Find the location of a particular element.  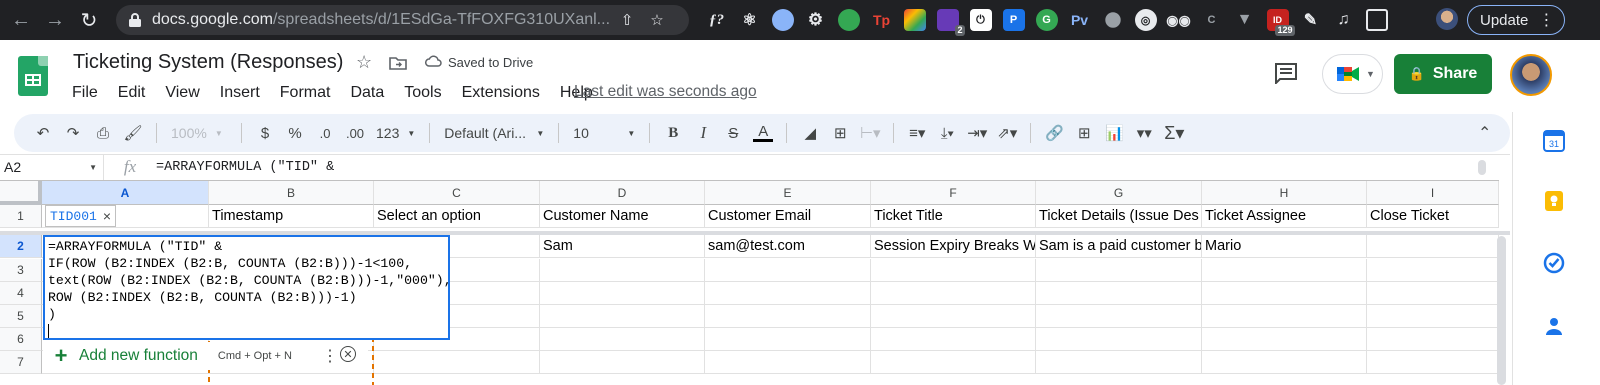

p-ext-icon: P is located at coordinates (1013, 20).